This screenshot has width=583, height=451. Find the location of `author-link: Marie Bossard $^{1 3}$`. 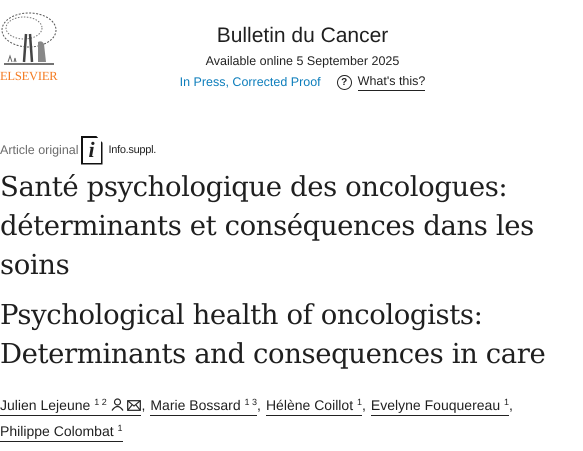

author-link: Marie Bossard $^{1 3}$ is located at coordinates (204, 406).